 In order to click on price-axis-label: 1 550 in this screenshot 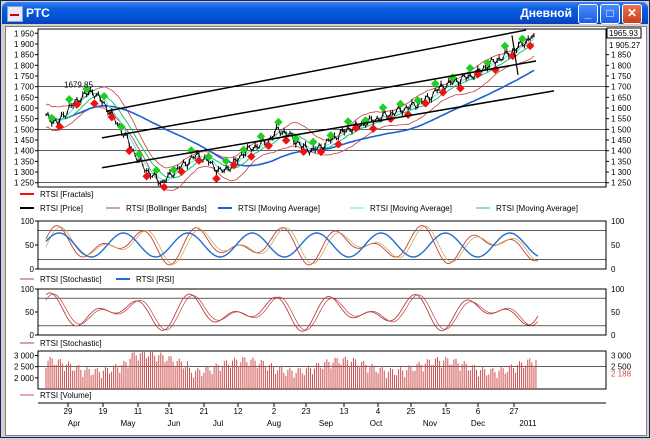, I will do `click(24, 119)`.